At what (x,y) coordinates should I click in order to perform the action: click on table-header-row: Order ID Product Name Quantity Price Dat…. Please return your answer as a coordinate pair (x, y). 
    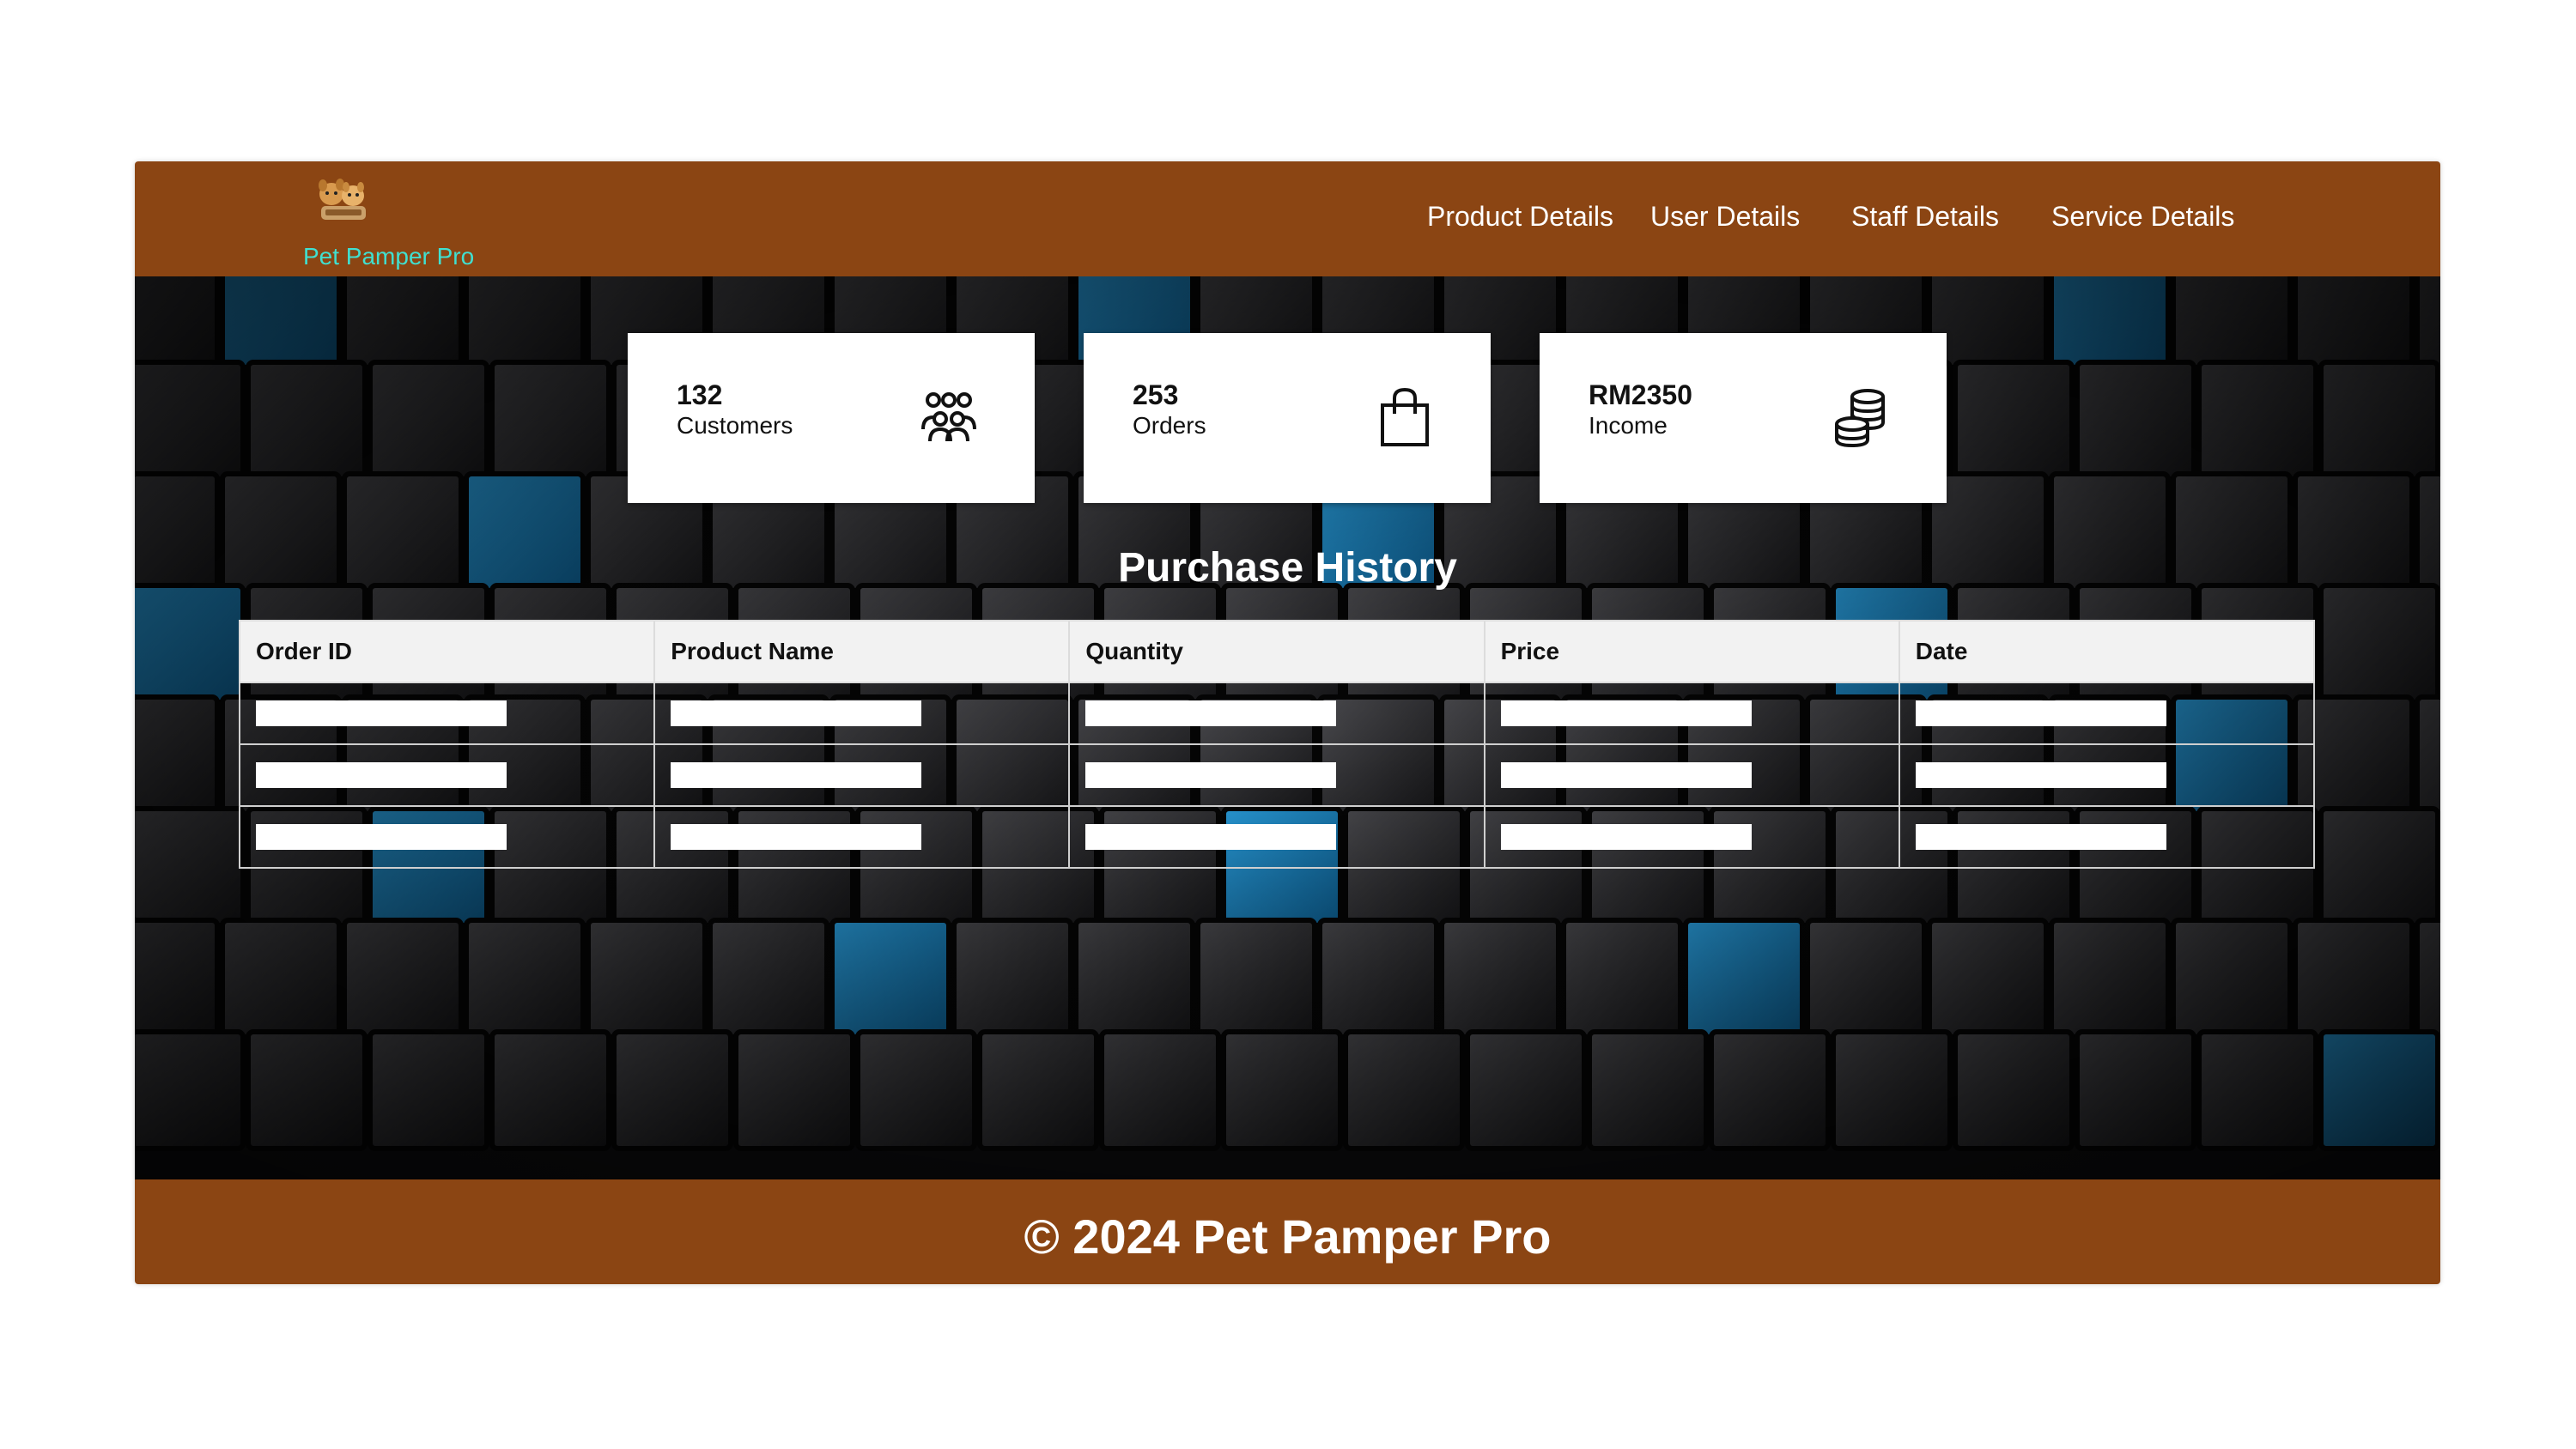
    Looking at the image, I should click on (1277, 651).